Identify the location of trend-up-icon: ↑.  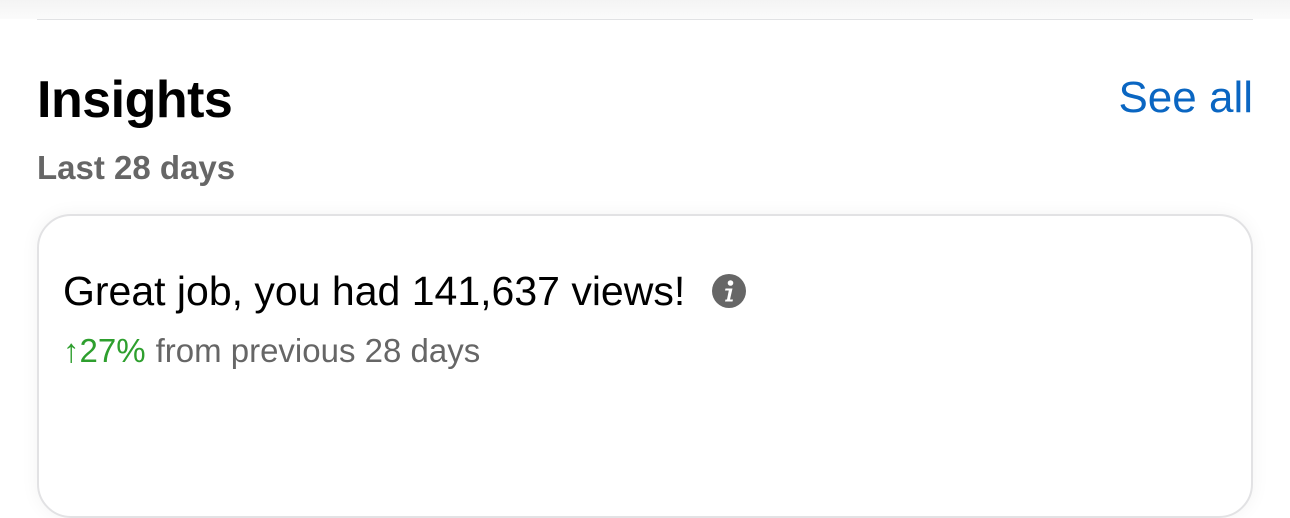
(71, 350).